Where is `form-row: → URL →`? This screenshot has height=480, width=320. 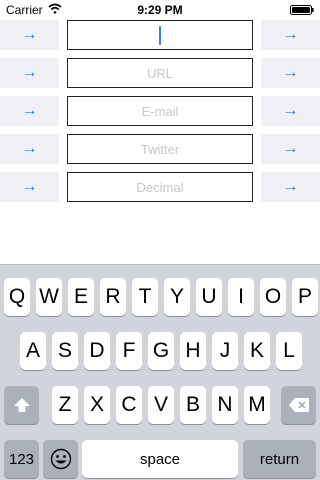
form-row: → URL → is located at coordinates (160, 73).